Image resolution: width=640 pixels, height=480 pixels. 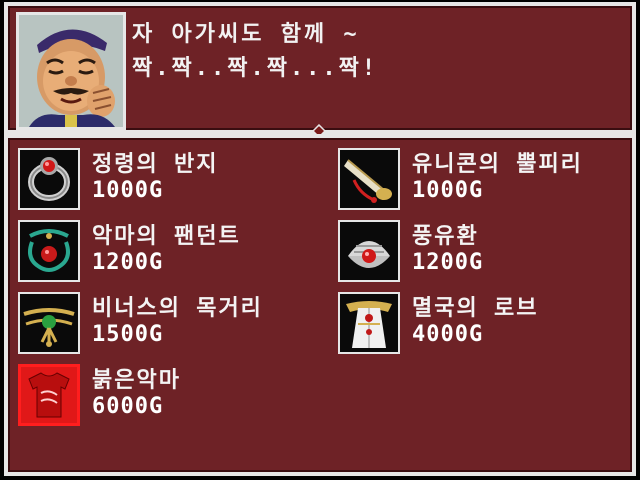 What do you see at coordinates (255, 68) in the screenshot?
I see `dialog-line-2: 짝.짝..짝.짝...짝!` at bounding box center [255, 68].